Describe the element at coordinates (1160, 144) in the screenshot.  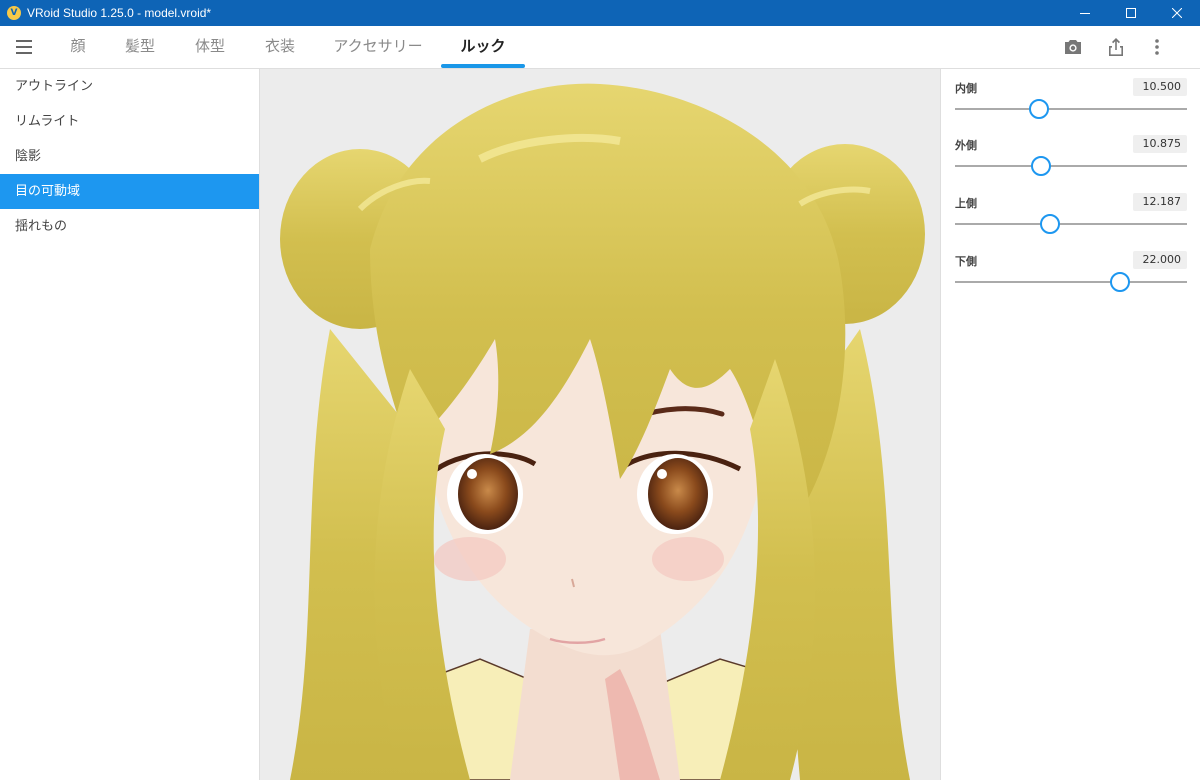
I see `slider-outer-value-field: 10.875` at that location.